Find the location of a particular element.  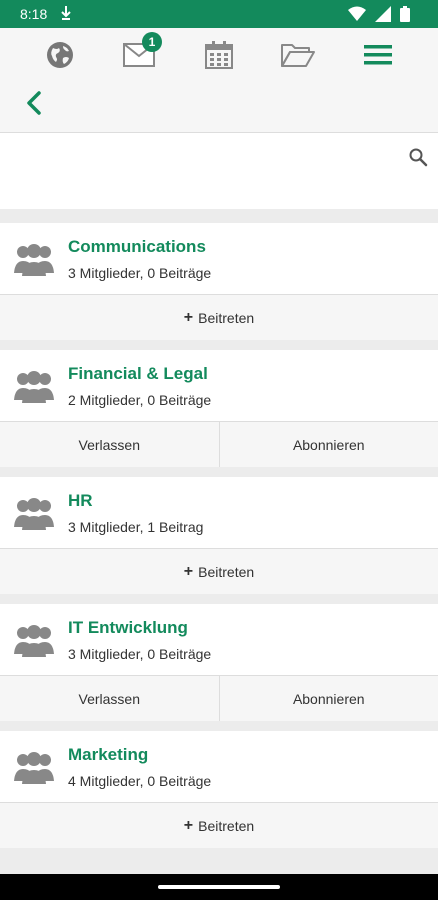

messages-badge: 1 is located at coordinates (152, 42).